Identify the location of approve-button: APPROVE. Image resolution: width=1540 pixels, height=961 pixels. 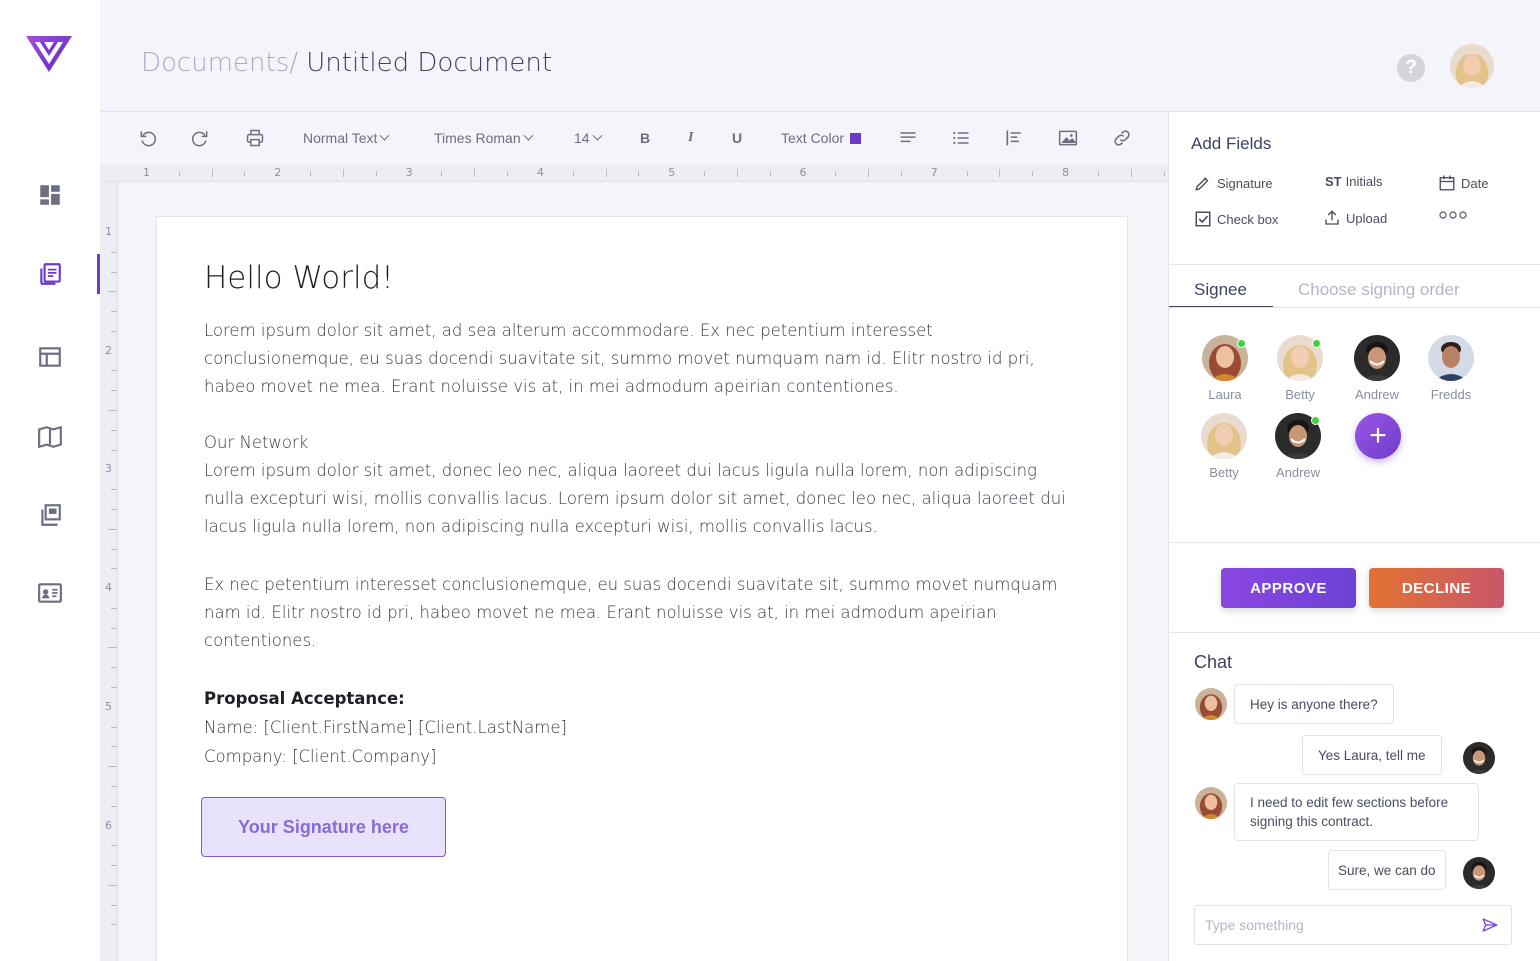
(1288, 588).